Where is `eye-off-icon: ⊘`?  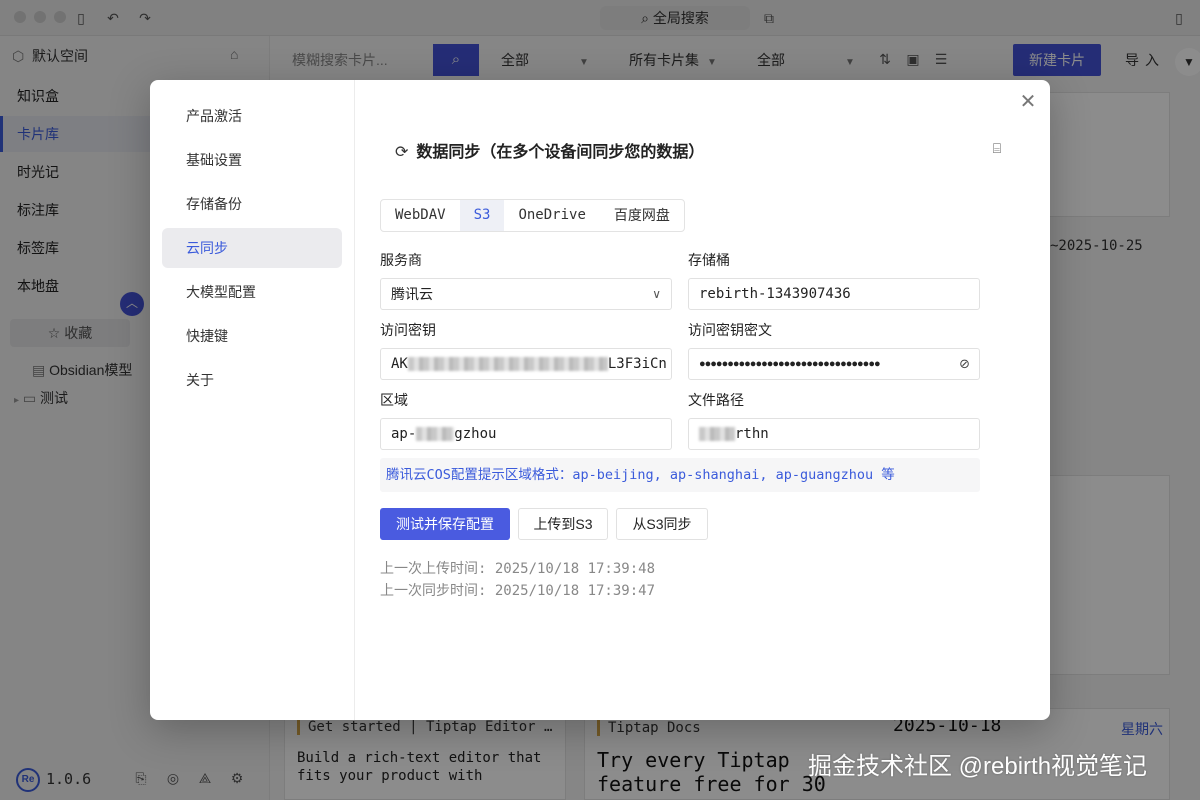 eye-off-icon: ⊘ is located at coordinates (964, 364).